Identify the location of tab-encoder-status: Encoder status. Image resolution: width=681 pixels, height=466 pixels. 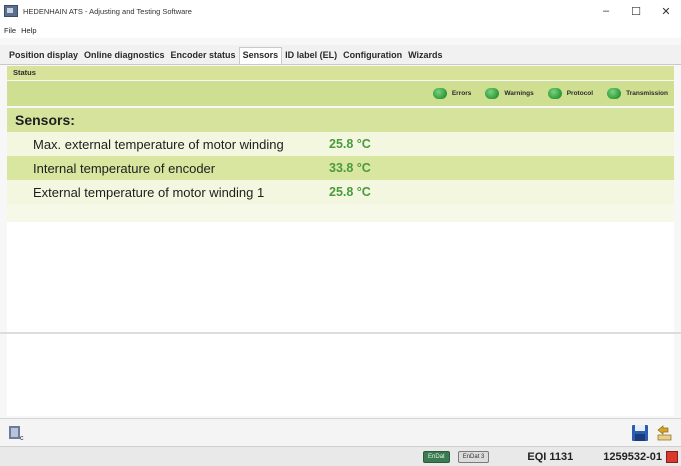
(203, 57).